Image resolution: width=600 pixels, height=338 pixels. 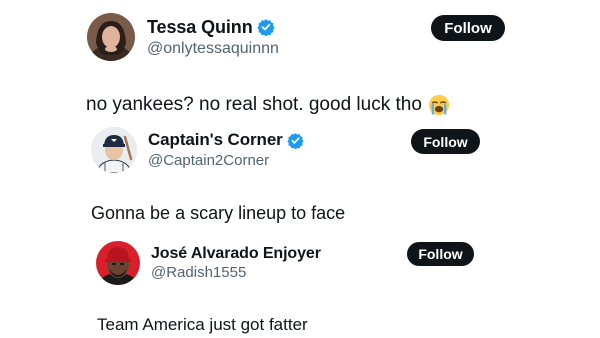 I want to click on post-text: Gonna be a scary lineup to face, so click(x=218, y=212).